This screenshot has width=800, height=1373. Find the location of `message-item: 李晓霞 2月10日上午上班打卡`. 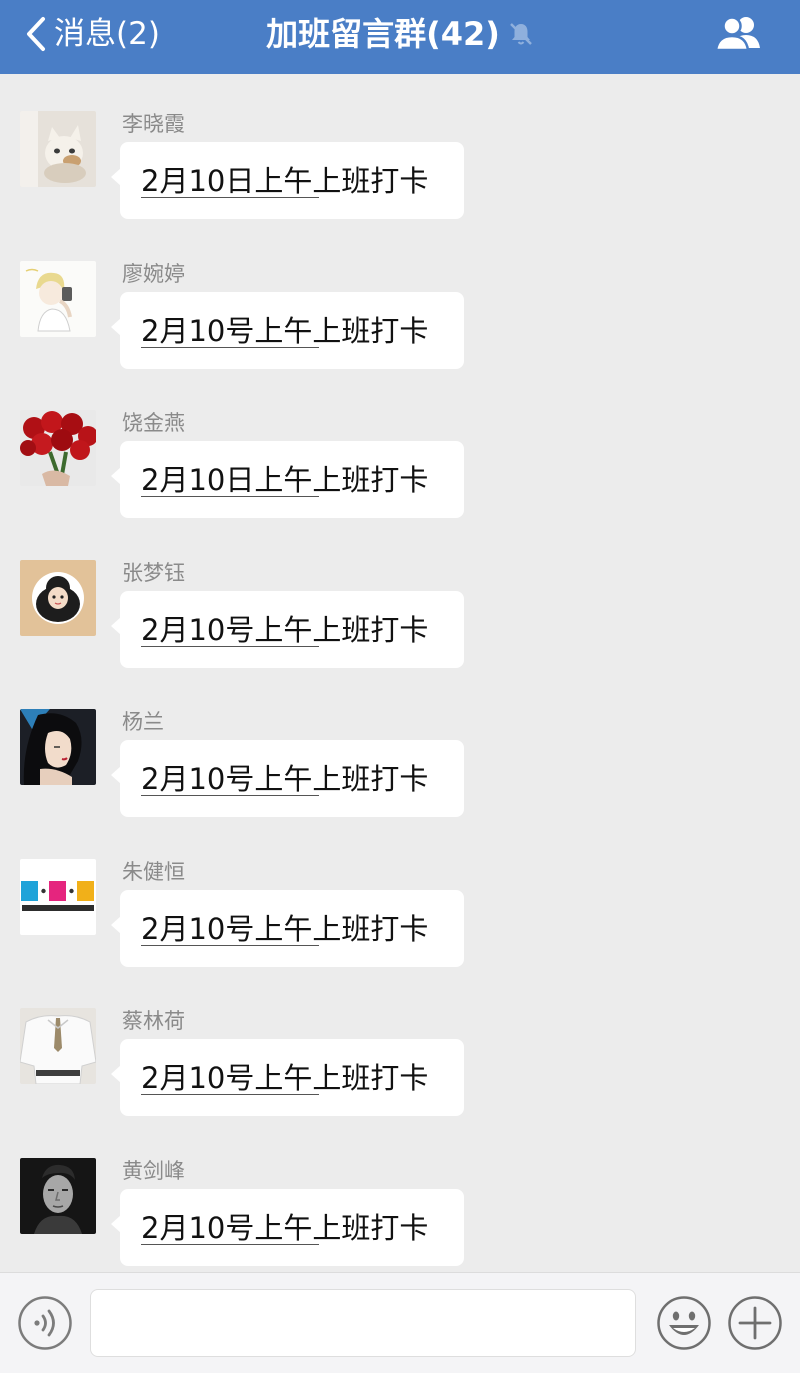

message-item: 李晓霞 2月10日上午上班打卡 is located at coordinates (400, 186).